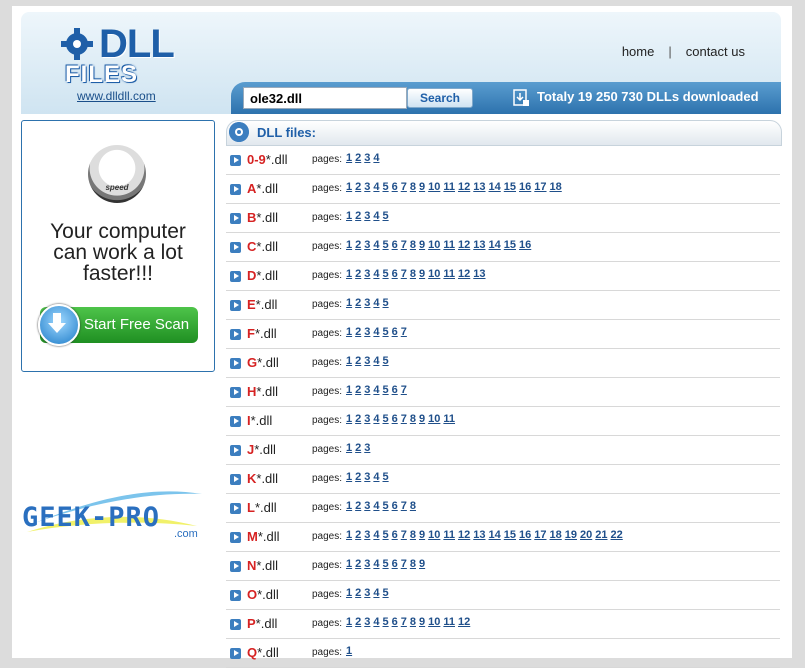 The height and width of the screenshot is (668, 805). Describe the element at coordinates (495, 187) in the screenshot. I see `page-number-link: 14` at that location.